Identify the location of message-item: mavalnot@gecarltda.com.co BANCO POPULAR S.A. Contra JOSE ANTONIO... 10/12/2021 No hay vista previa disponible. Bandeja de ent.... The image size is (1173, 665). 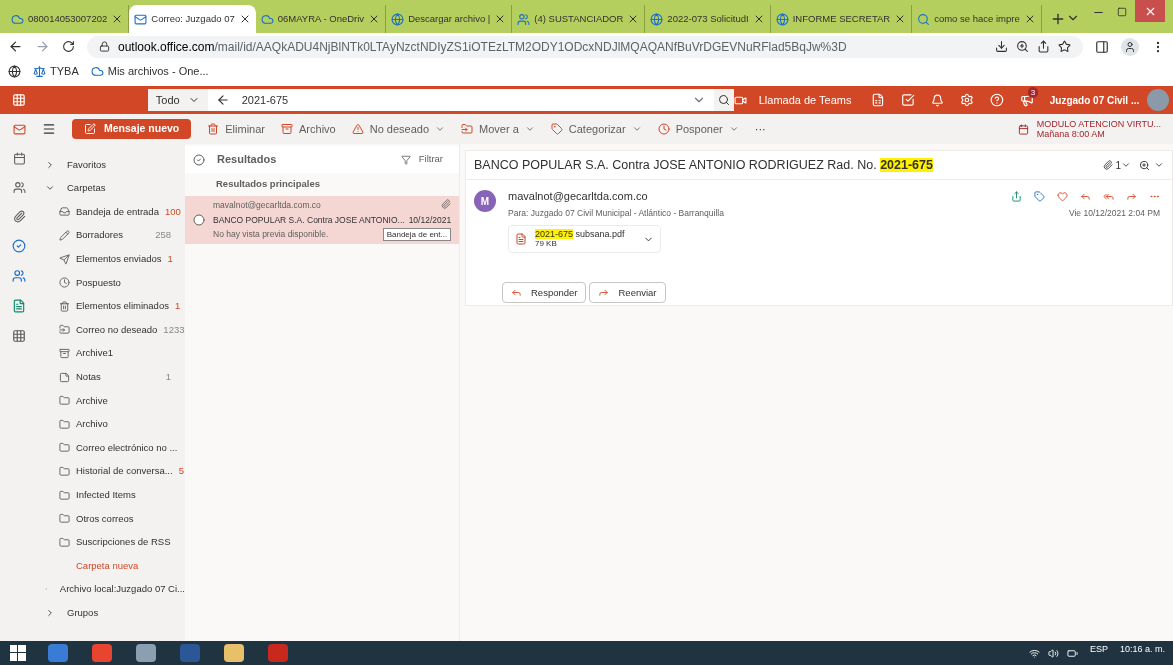
(322, 220).